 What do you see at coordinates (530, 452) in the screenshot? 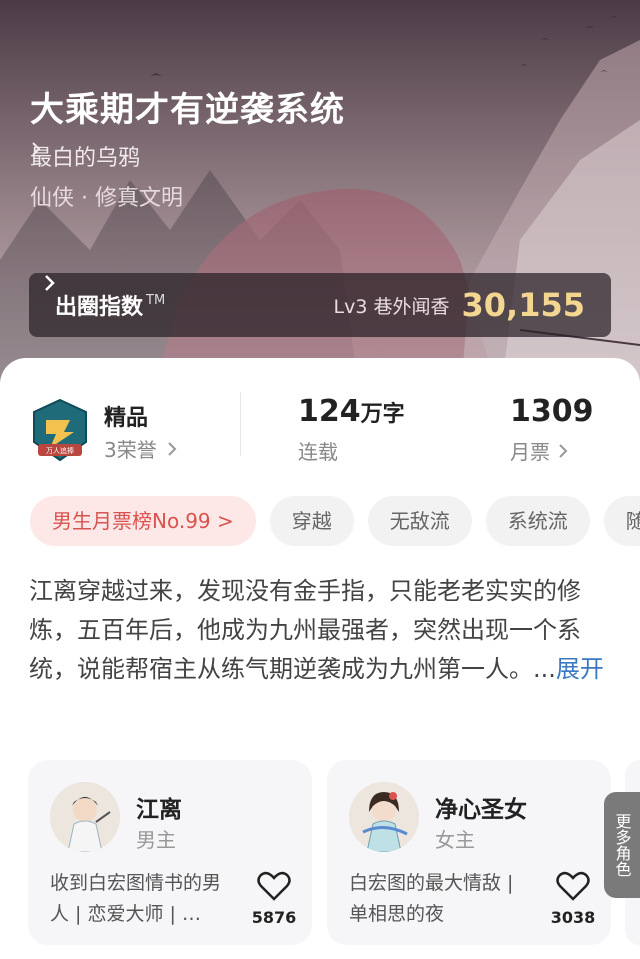
I see `monthly-votes-label: 月票` at bounding box center [530, 452].